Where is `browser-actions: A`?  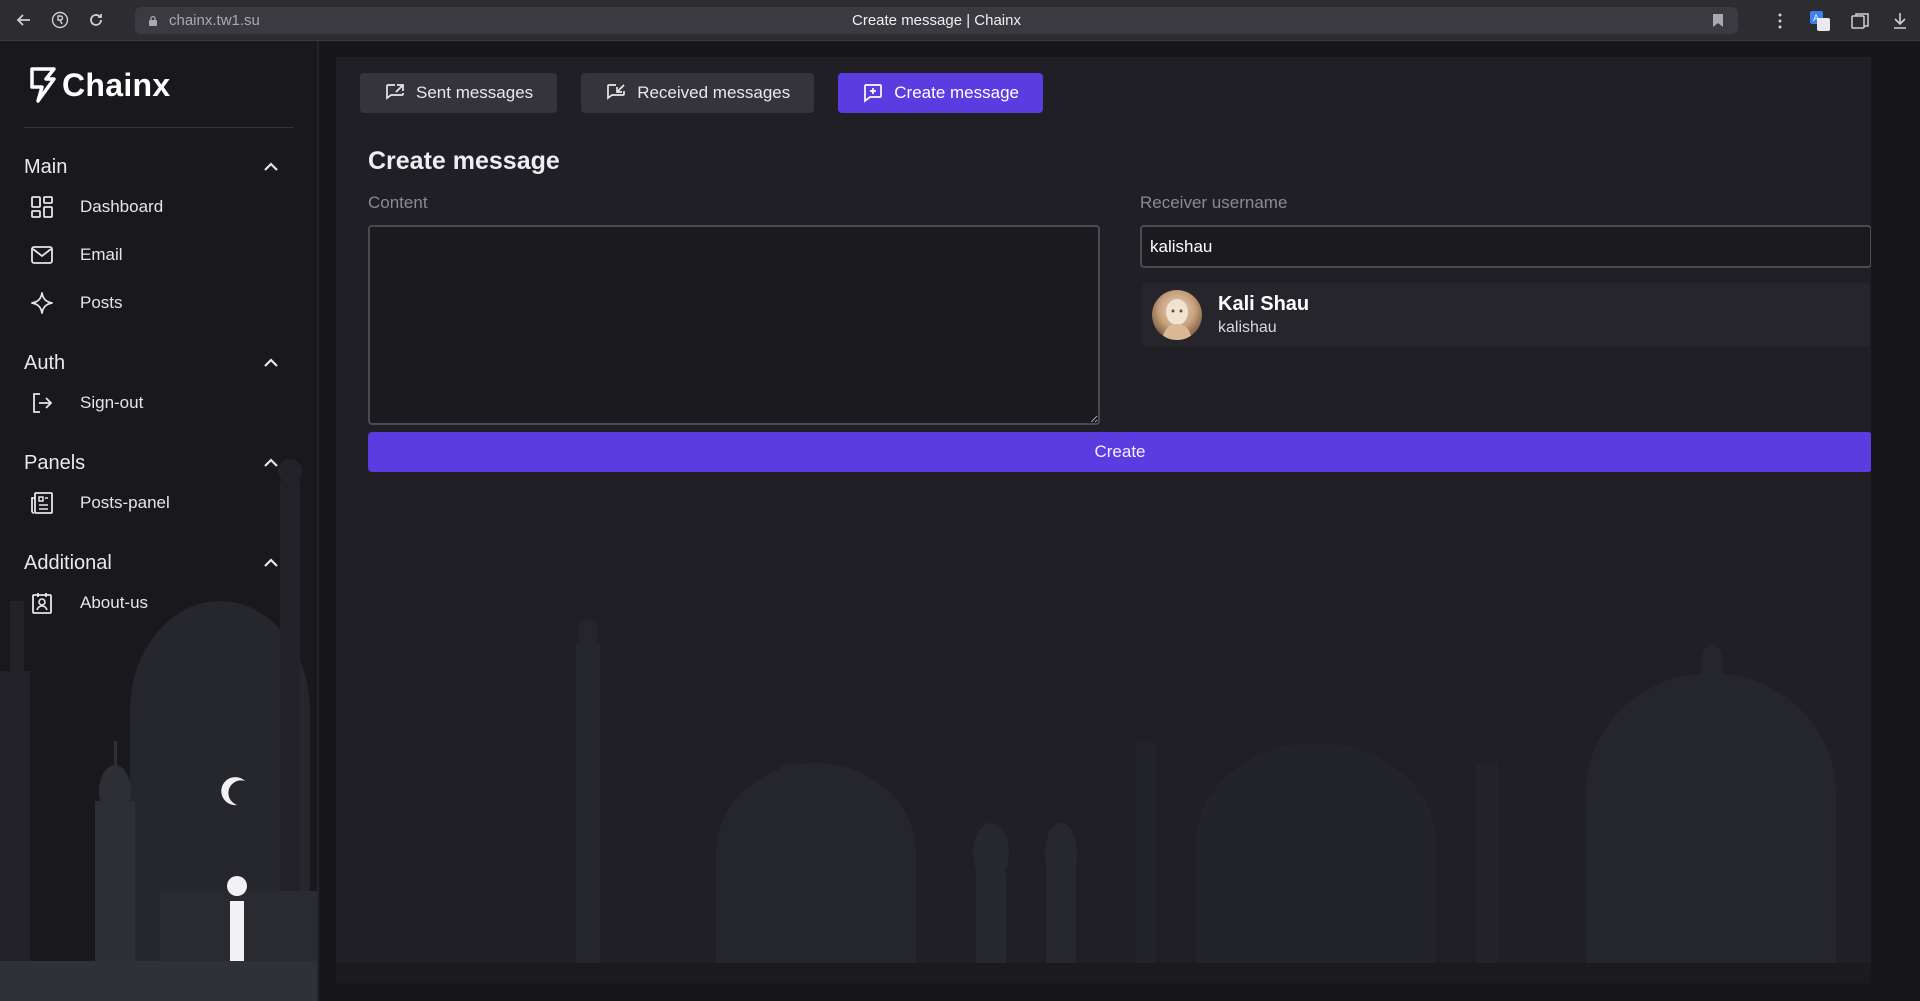 browser-actions: A is located at coordinates (1840, 20).